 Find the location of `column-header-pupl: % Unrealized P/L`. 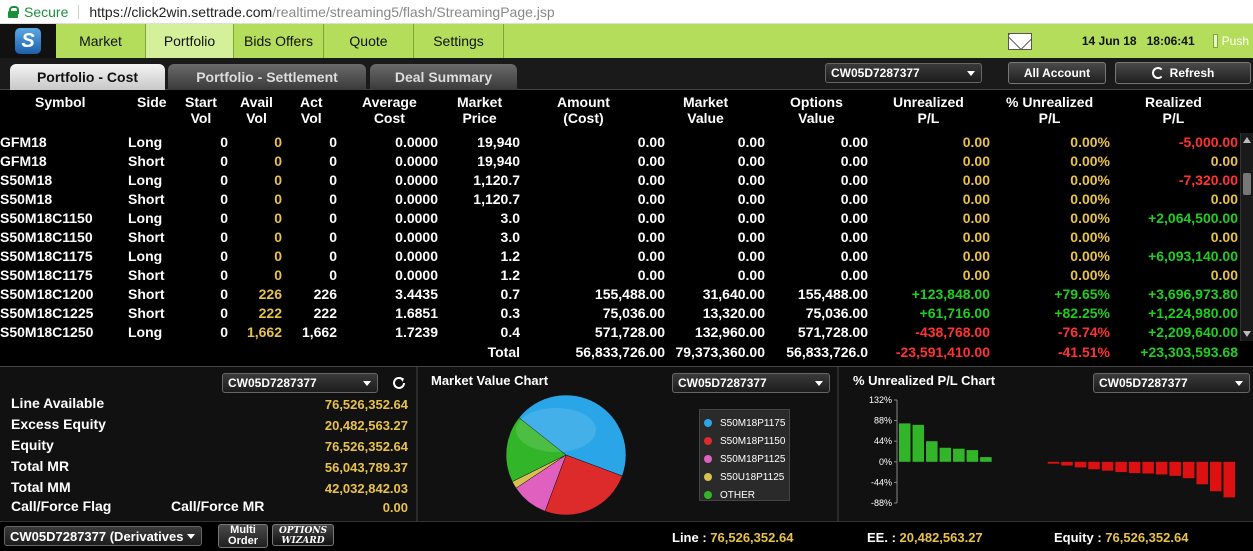

column-header-pupl: % Unrealized P/L is located at coordinates (1049, 110).